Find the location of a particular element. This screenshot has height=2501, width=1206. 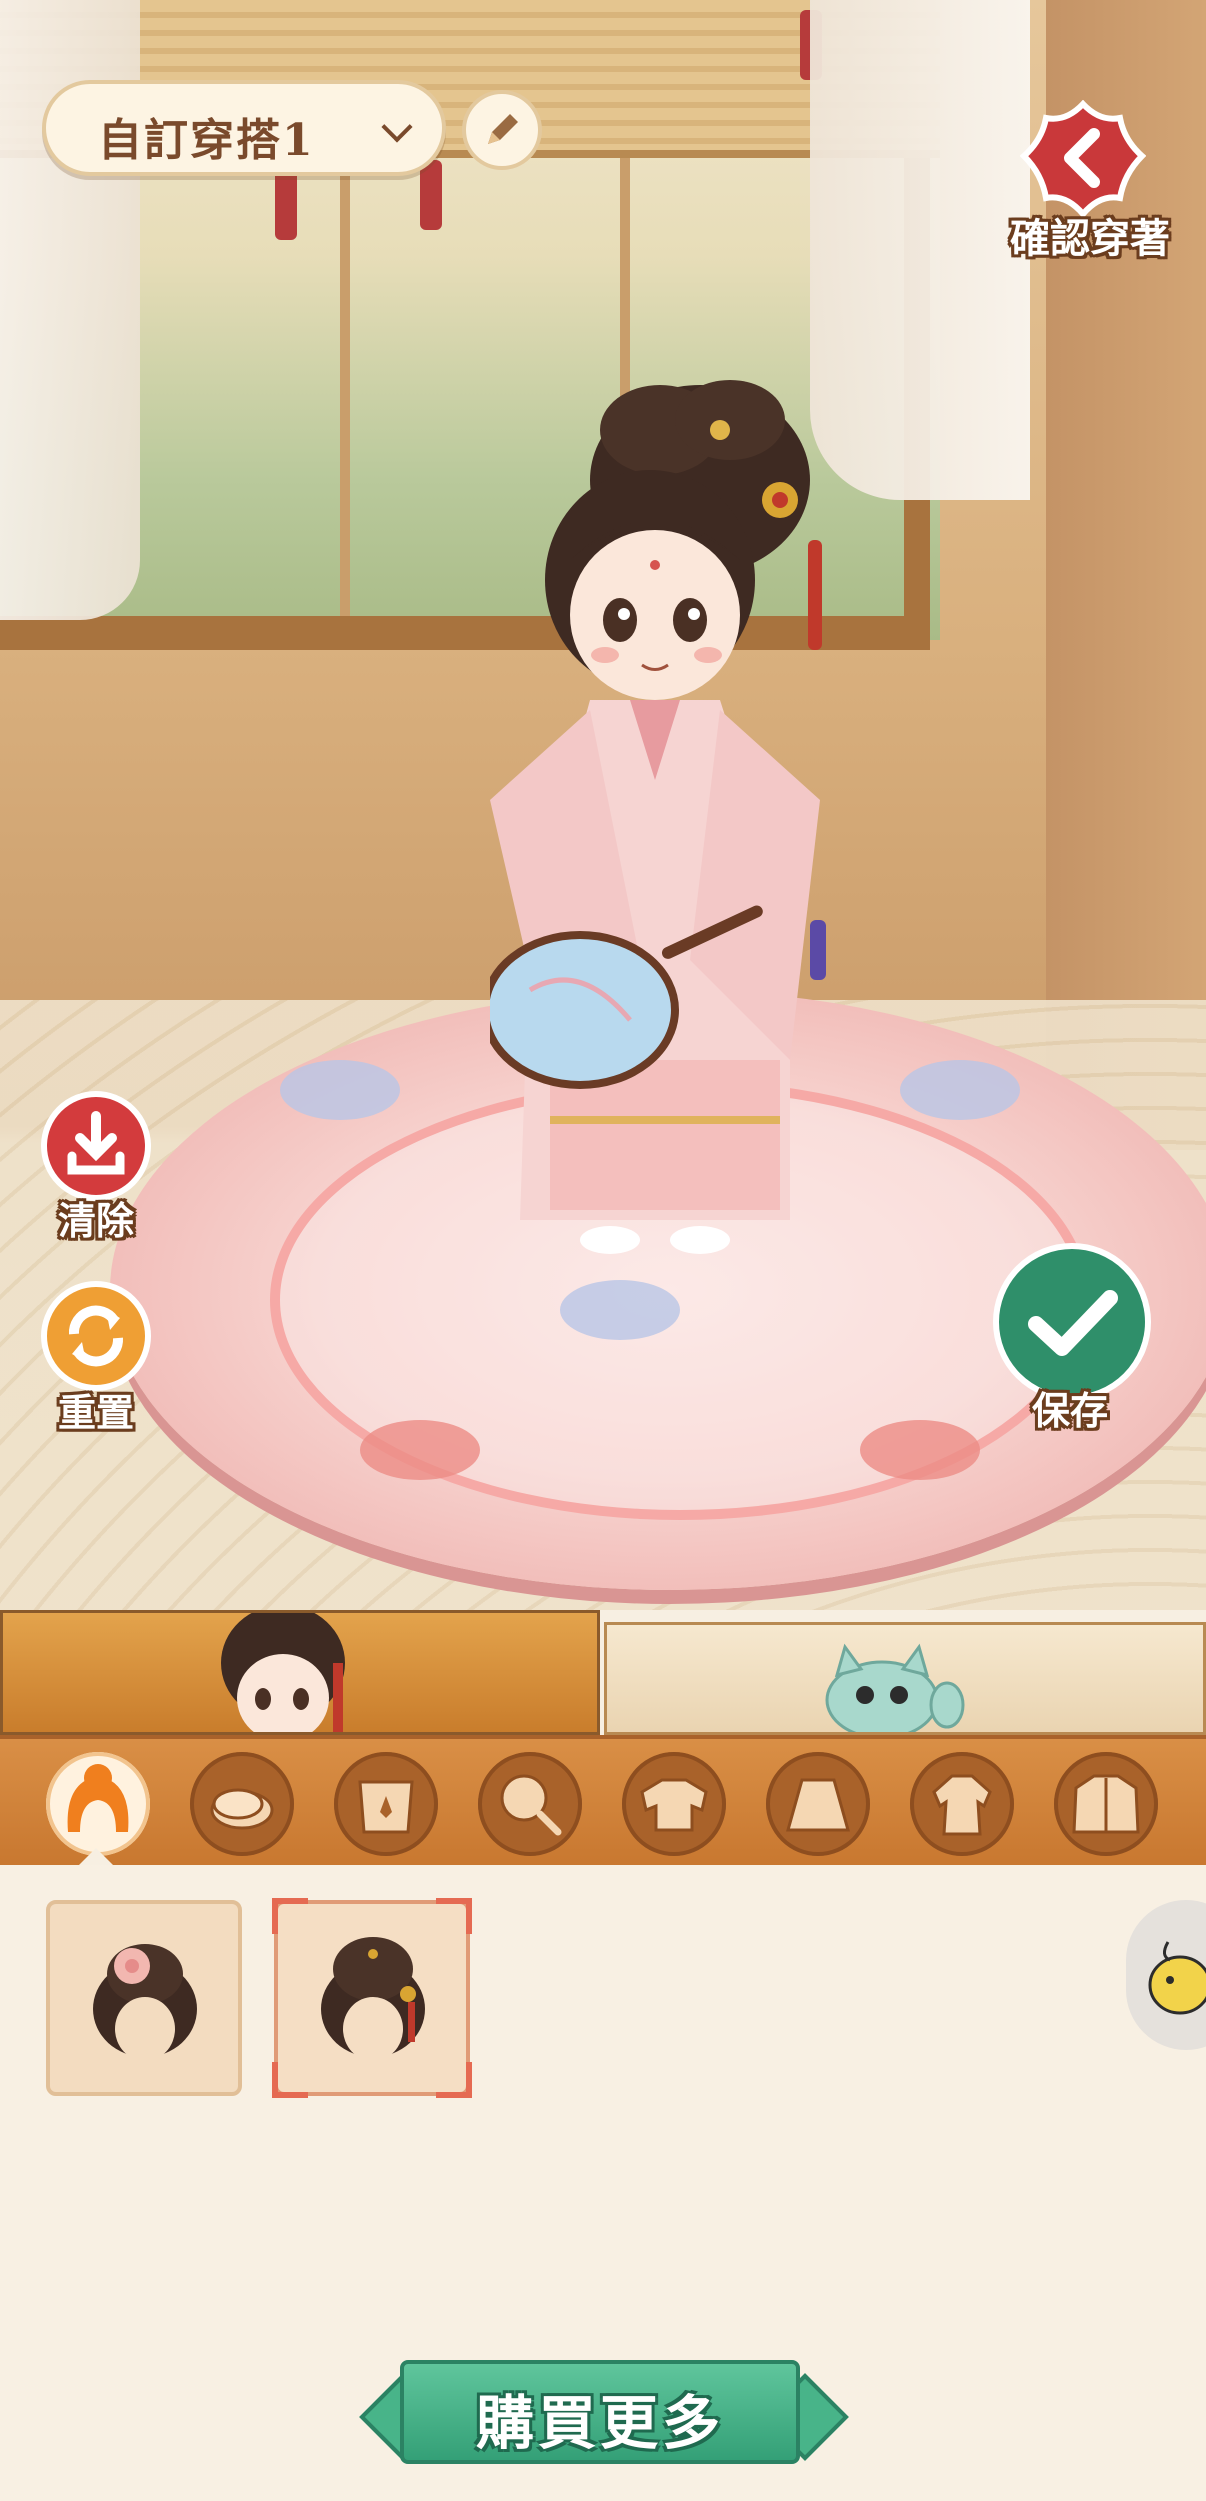

back-arrow-icon is located at coordinates (1083, 159).